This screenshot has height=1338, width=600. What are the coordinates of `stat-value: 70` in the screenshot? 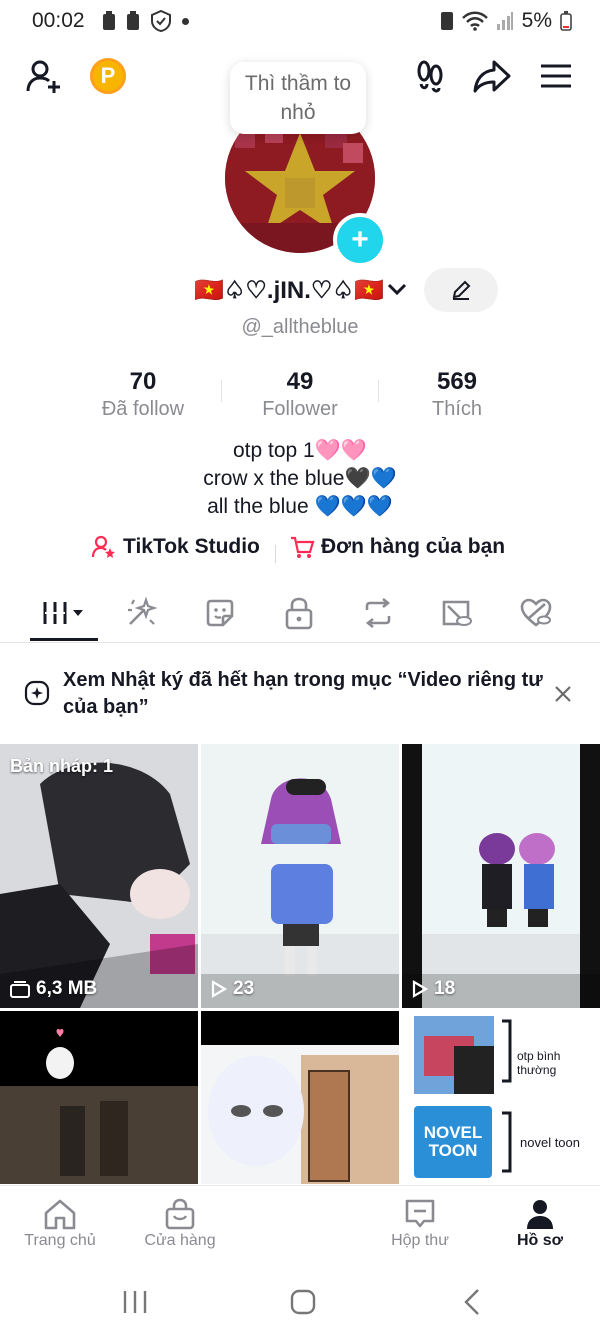 It's located at (143, 381).